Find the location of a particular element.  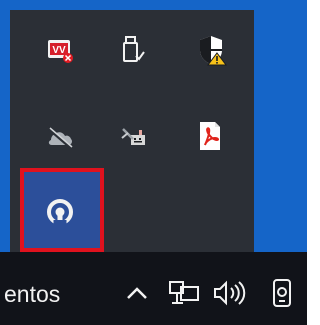

camera-icon is located at coordinates (283, 293).